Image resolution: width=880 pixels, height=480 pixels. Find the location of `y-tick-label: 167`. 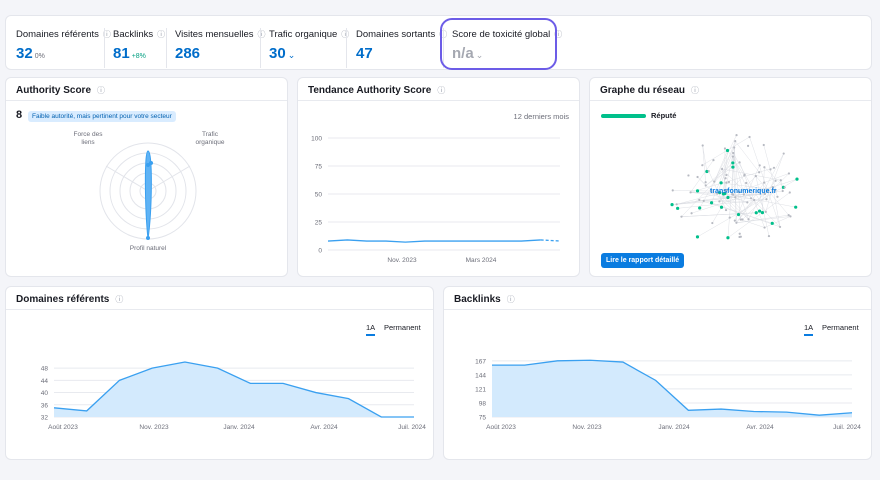

y-tick-label: 167 is located at coordinates (480, 361).